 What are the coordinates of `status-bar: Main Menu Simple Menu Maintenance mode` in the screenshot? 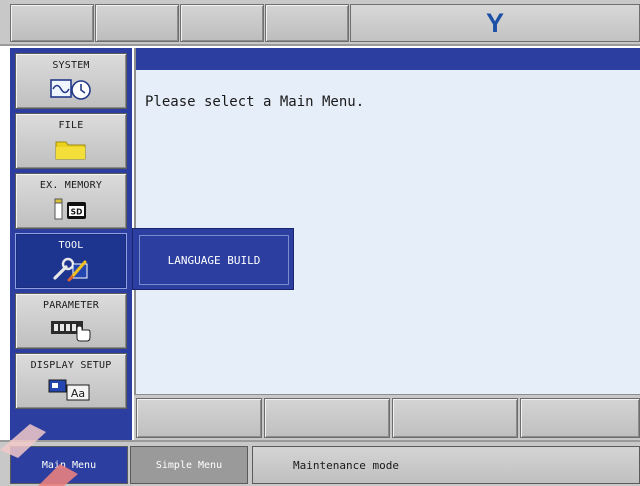 It's located at (320, 463).